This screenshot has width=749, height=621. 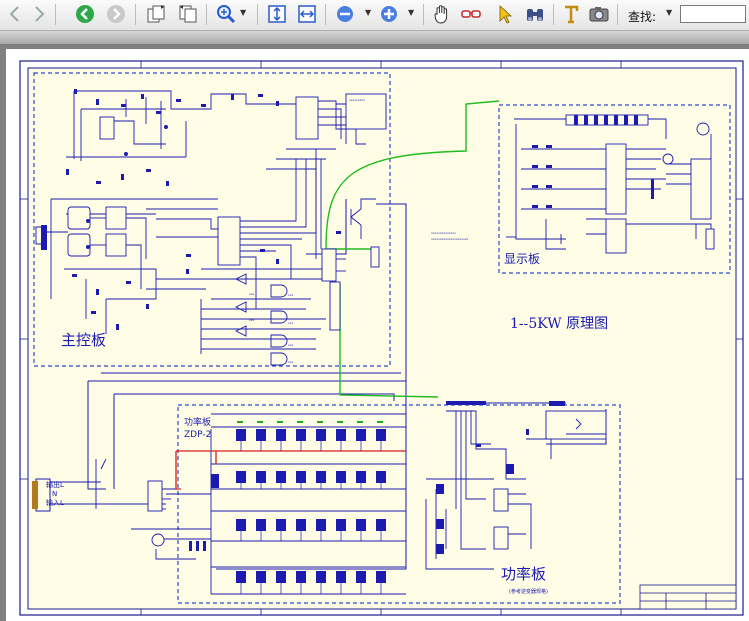 What do you see at coordinates (442, 14) in the screenshot?
I see `hand-tool-icon` at bounding box center [442, 14].